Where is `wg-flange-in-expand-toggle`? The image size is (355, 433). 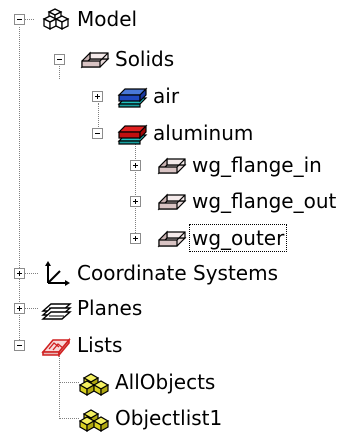
wg-flange-in-expand-toggle is located at coordinates (135, 165).